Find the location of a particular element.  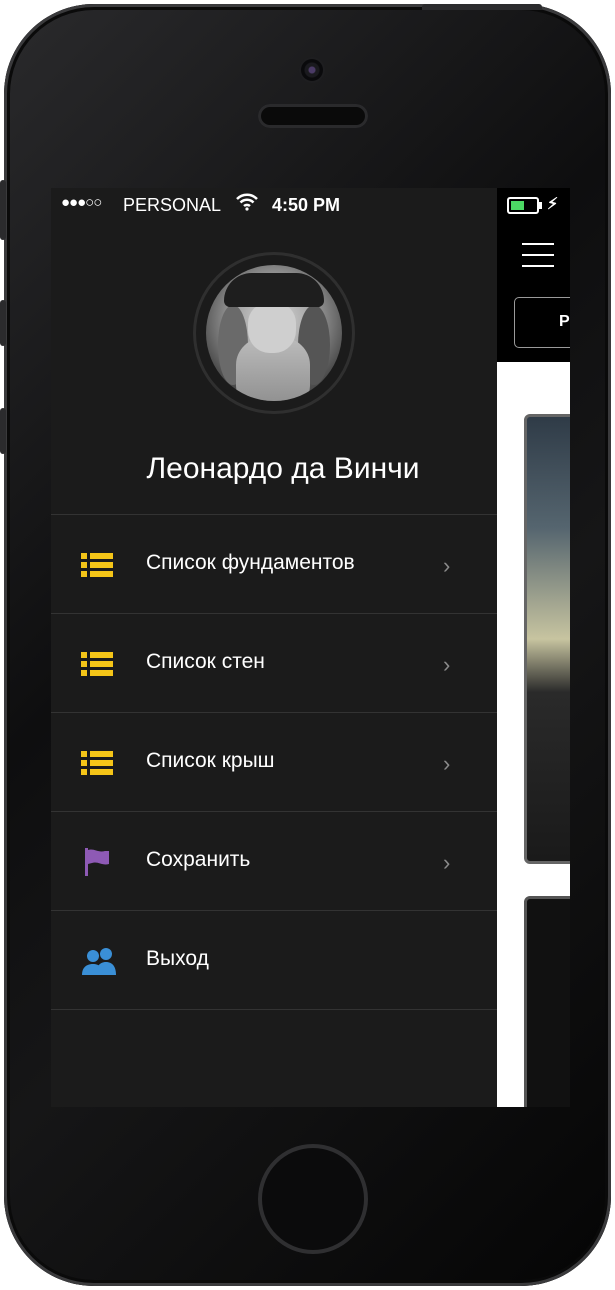

menu-item-label: Список стен is located at coordinates (205, 661).